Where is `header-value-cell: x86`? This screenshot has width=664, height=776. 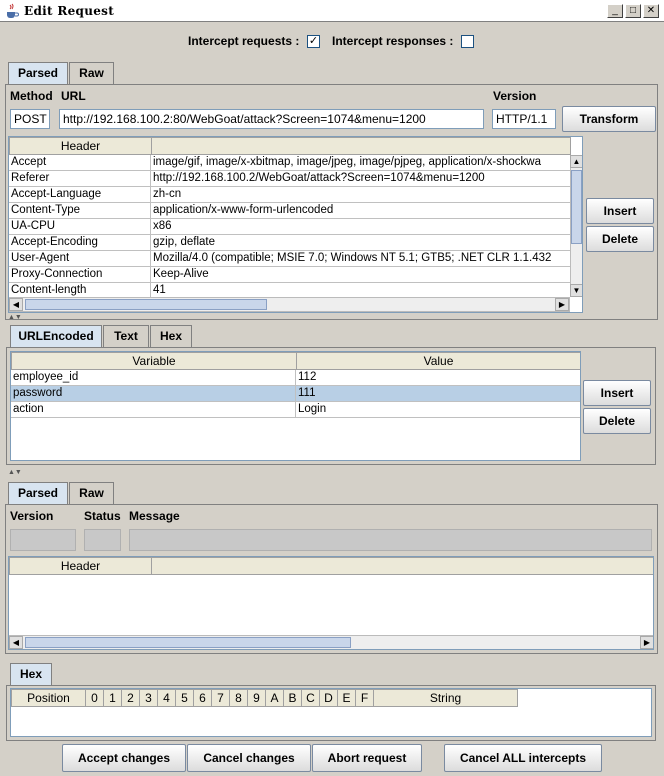
header-value-cell: x86 is located at coordinates (360, 226).